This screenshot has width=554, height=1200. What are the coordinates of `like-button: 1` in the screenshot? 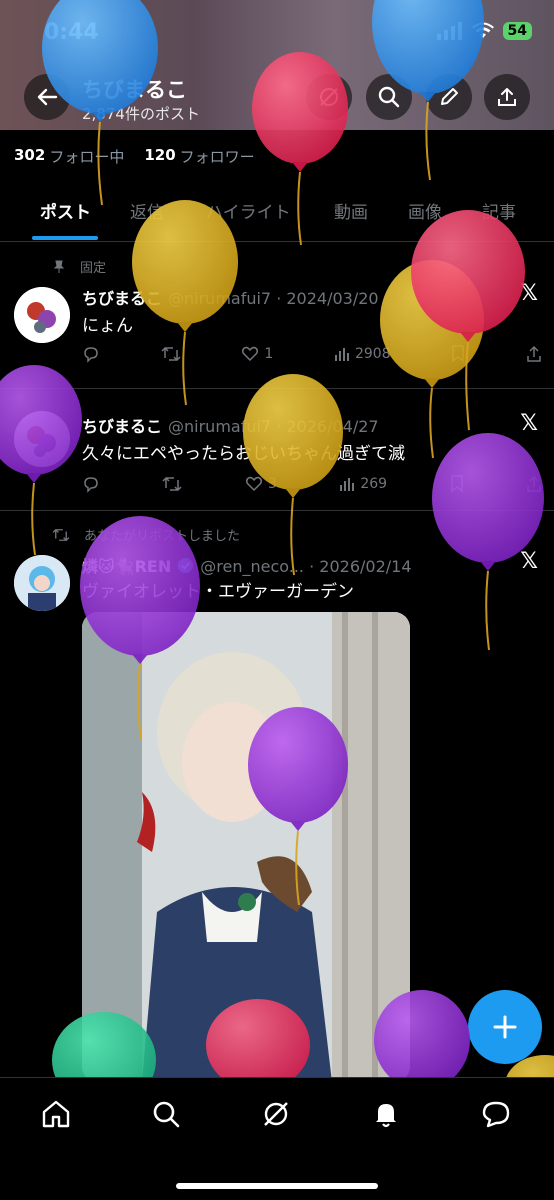 It's located at (257, 354).